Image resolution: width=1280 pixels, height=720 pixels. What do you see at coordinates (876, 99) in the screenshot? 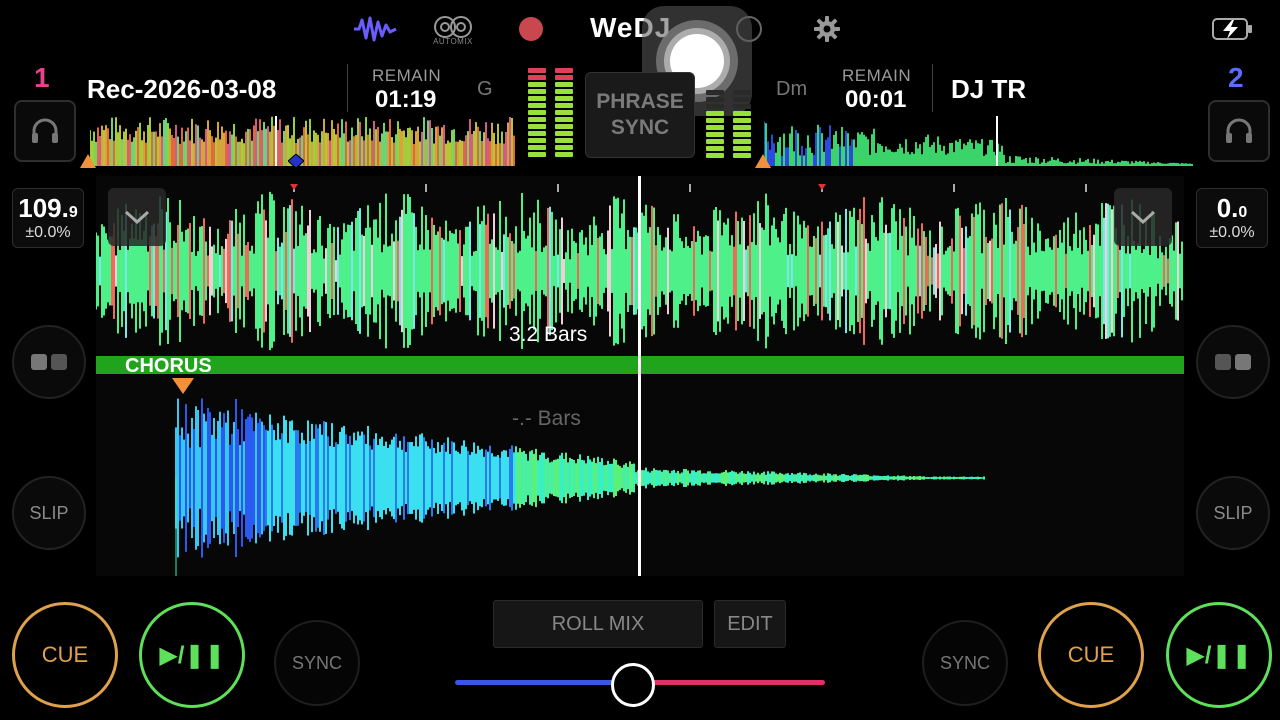
I see `deck2-remain-time: 00:01` at bounding box center [876, 99].